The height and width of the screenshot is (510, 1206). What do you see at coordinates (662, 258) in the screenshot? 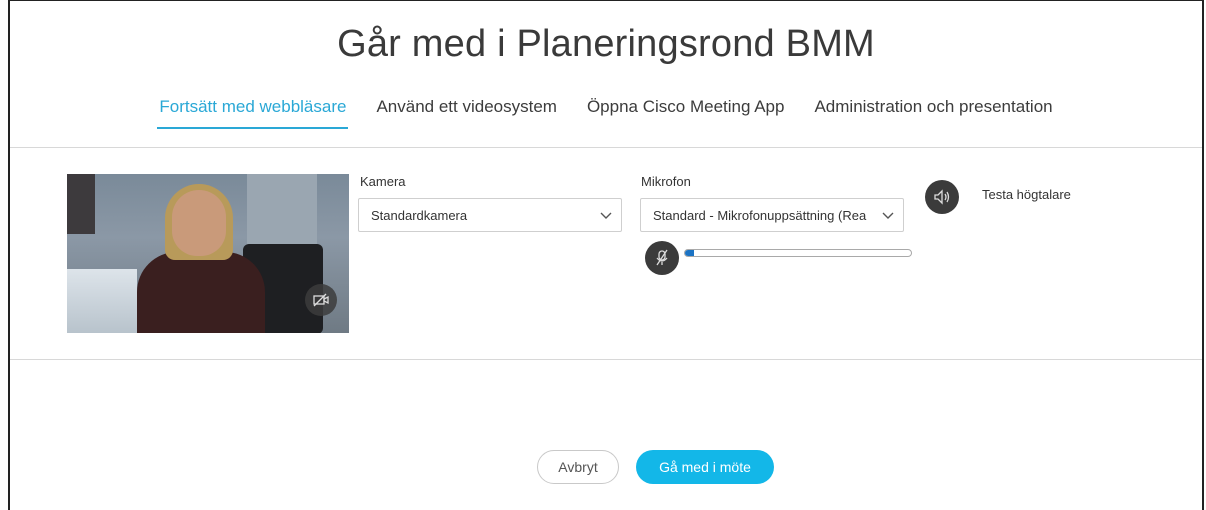
I see `mic-muted-icon` at bounding box center [662, 258].